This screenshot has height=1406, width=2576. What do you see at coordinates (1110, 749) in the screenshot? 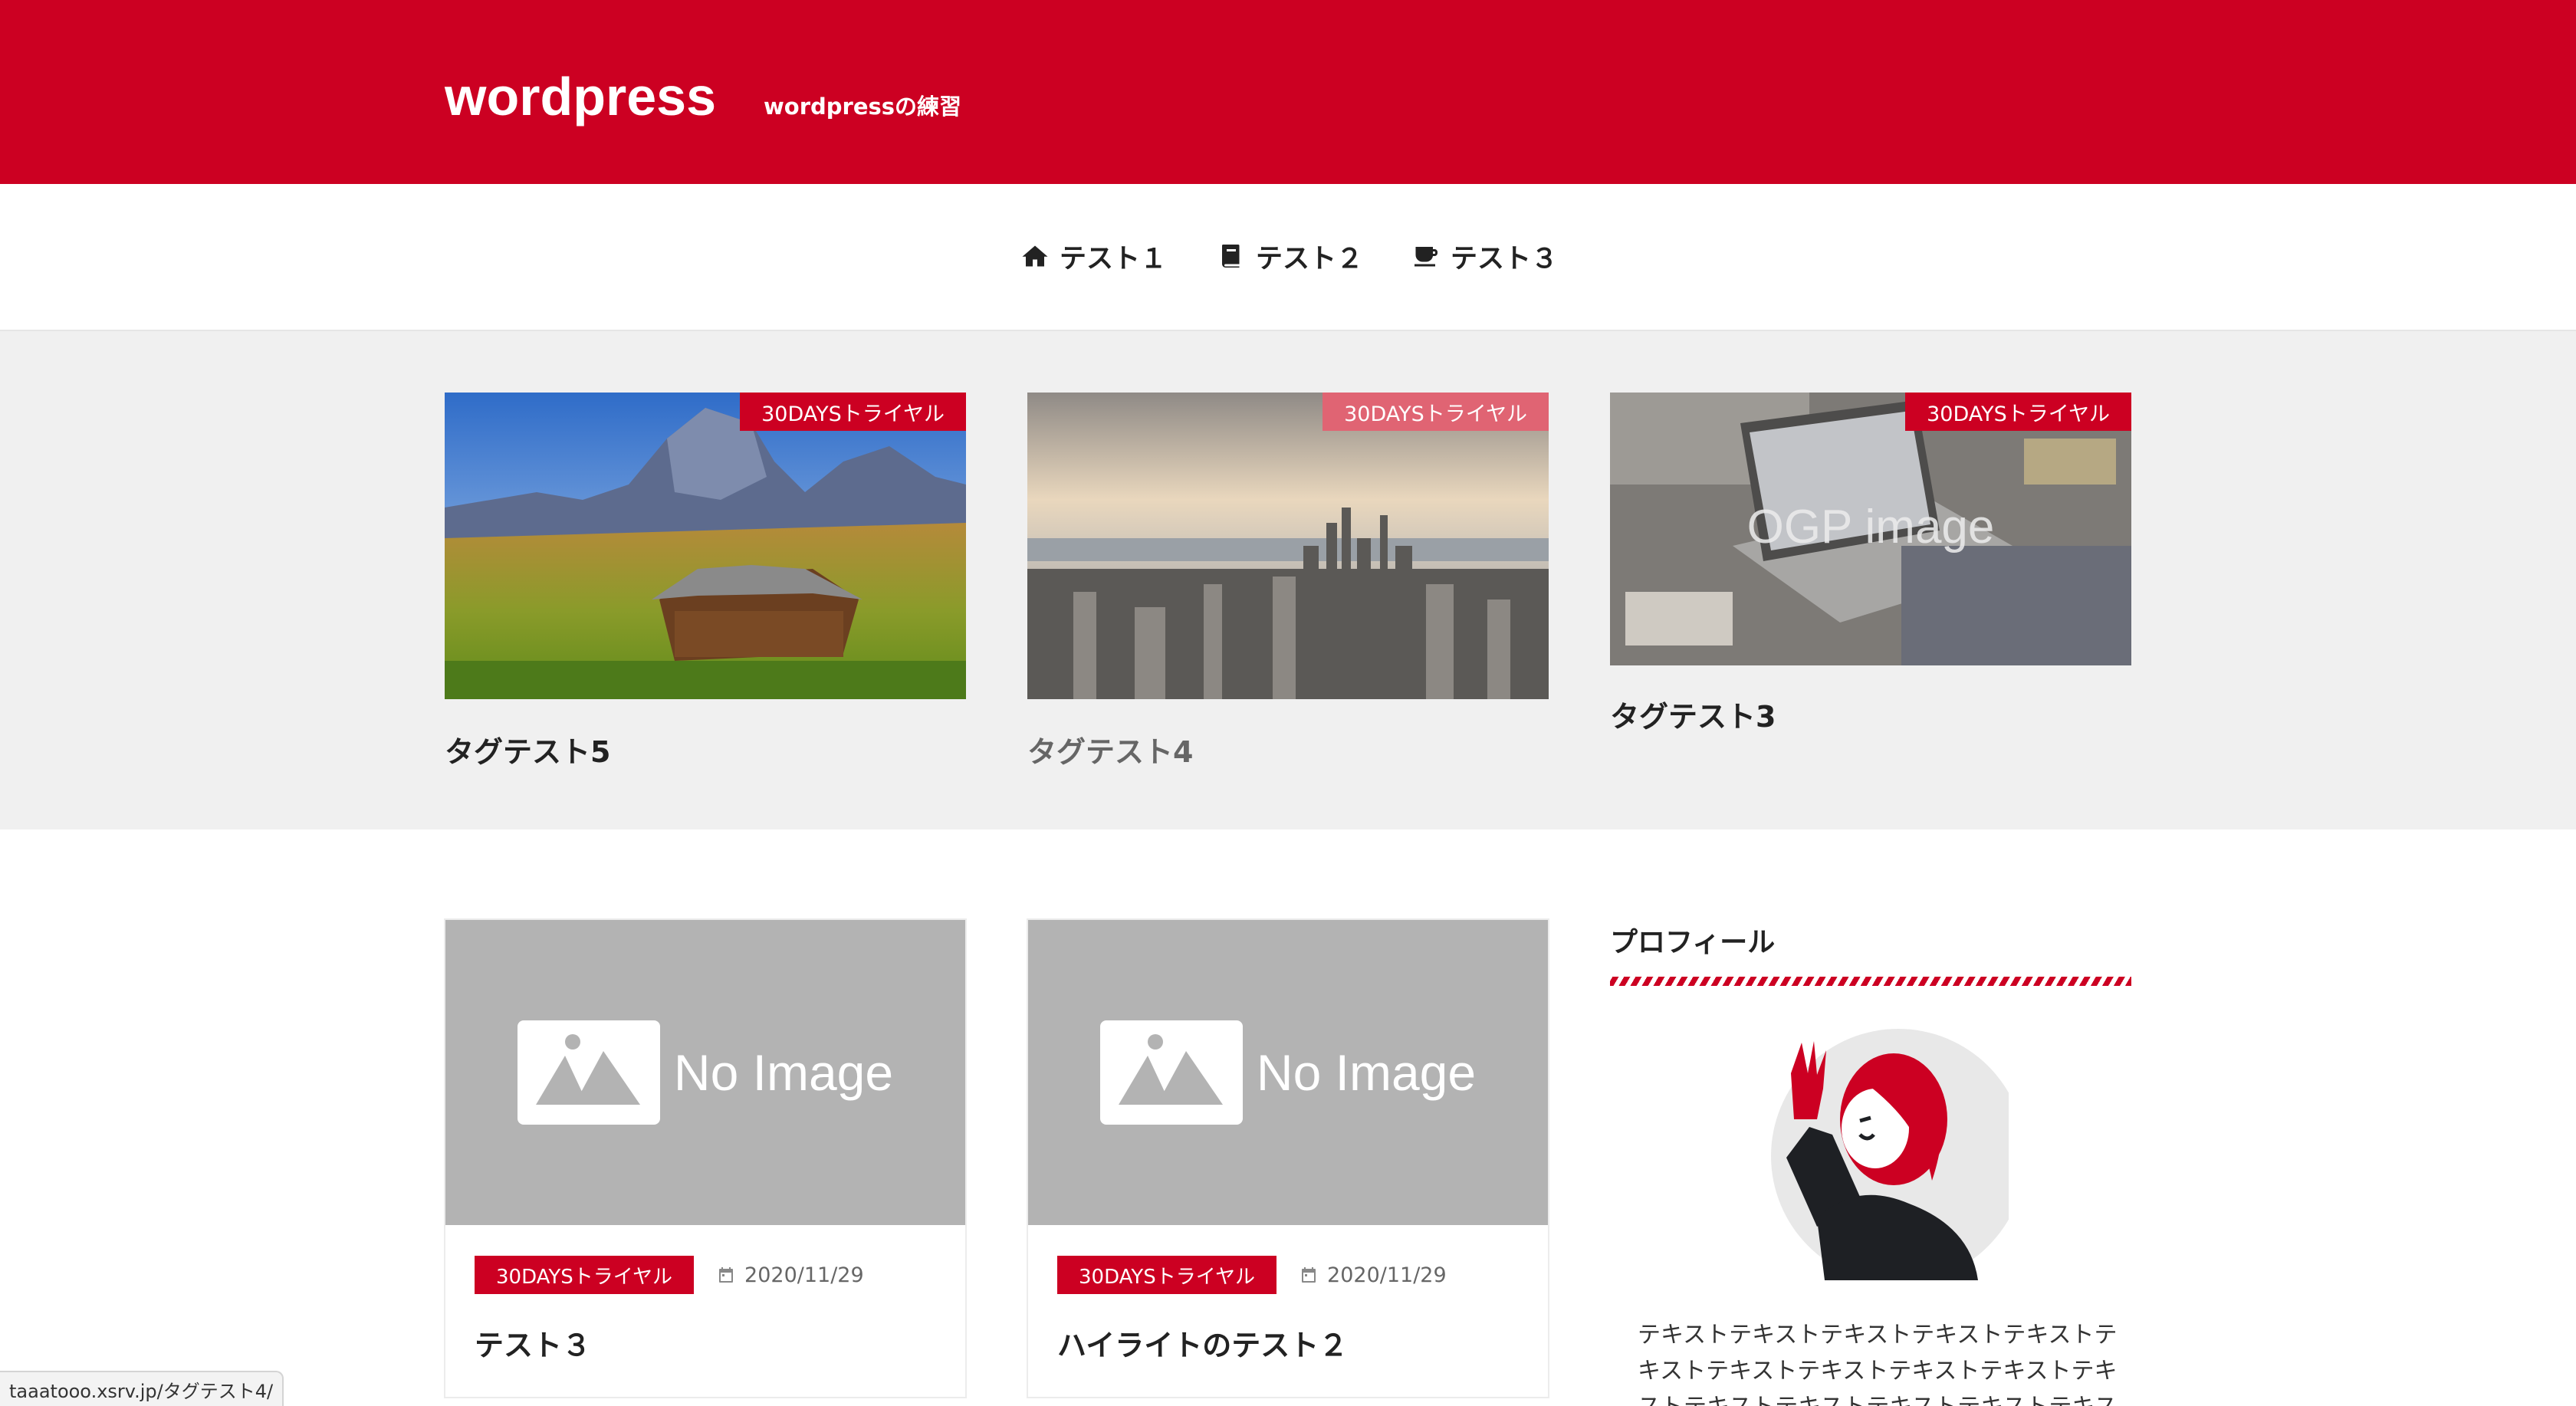
I see `pickup-title: タグテスト4` at bounding box center [1110, 749].